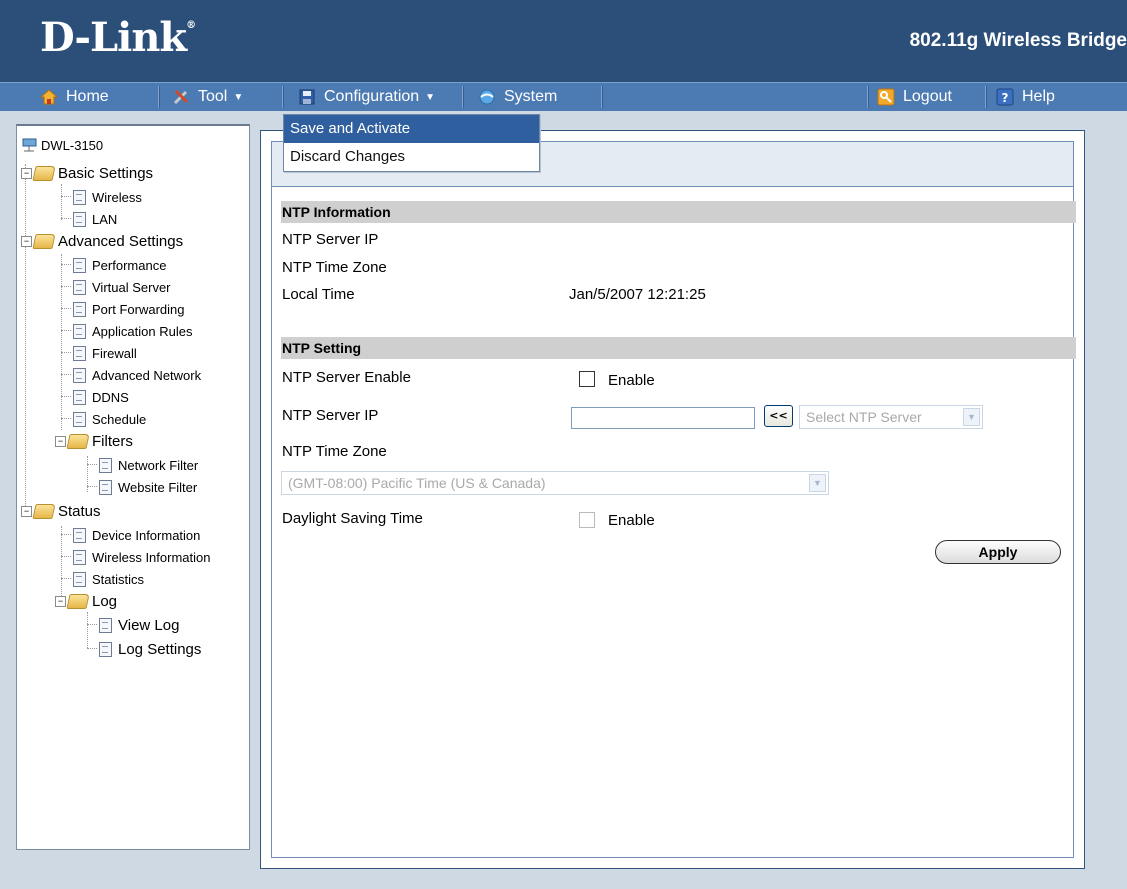 The image size is (1127, 889). Describe the element at coordinates (122, 309) in the screenshot. I see `sidebar-item-port-forwarding: Port Forwarding` at that location.